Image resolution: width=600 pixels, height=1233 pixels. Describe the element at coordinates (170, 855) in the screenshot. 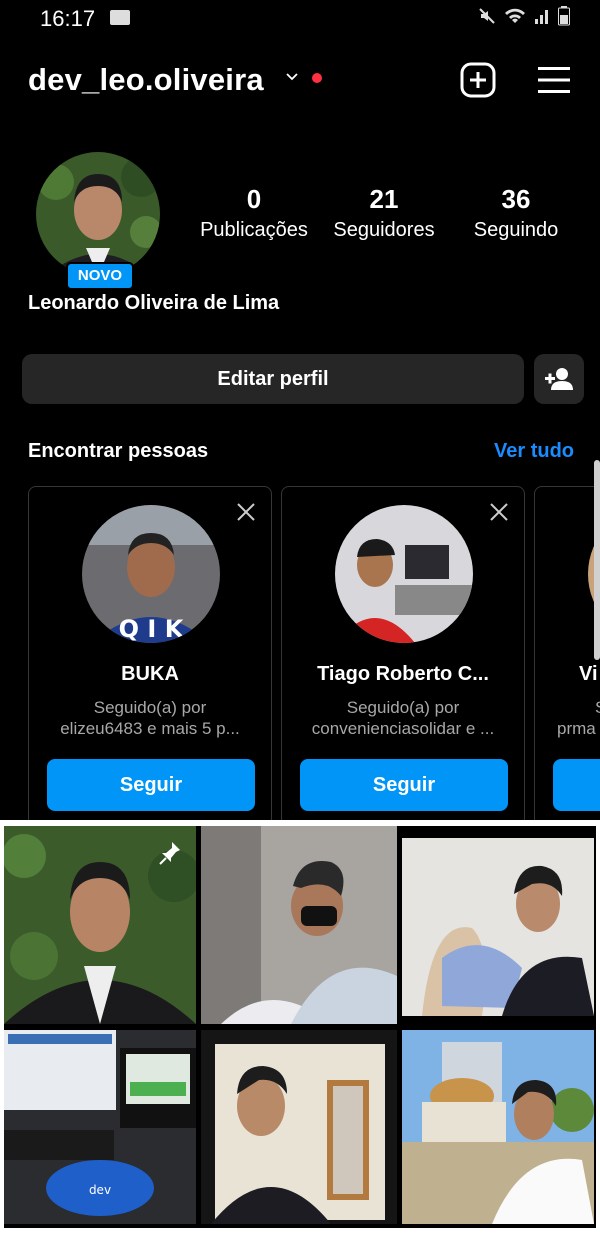

I see `pin-icon` at that location.